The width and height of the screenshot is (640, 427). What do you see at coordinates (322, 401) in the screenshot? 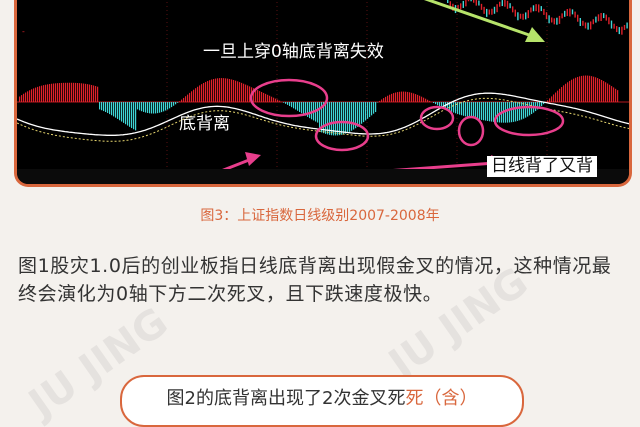
I see `footer-pill: 图2的底背离出现了2次金叉死死（含）` at bounding box center [322, 401].